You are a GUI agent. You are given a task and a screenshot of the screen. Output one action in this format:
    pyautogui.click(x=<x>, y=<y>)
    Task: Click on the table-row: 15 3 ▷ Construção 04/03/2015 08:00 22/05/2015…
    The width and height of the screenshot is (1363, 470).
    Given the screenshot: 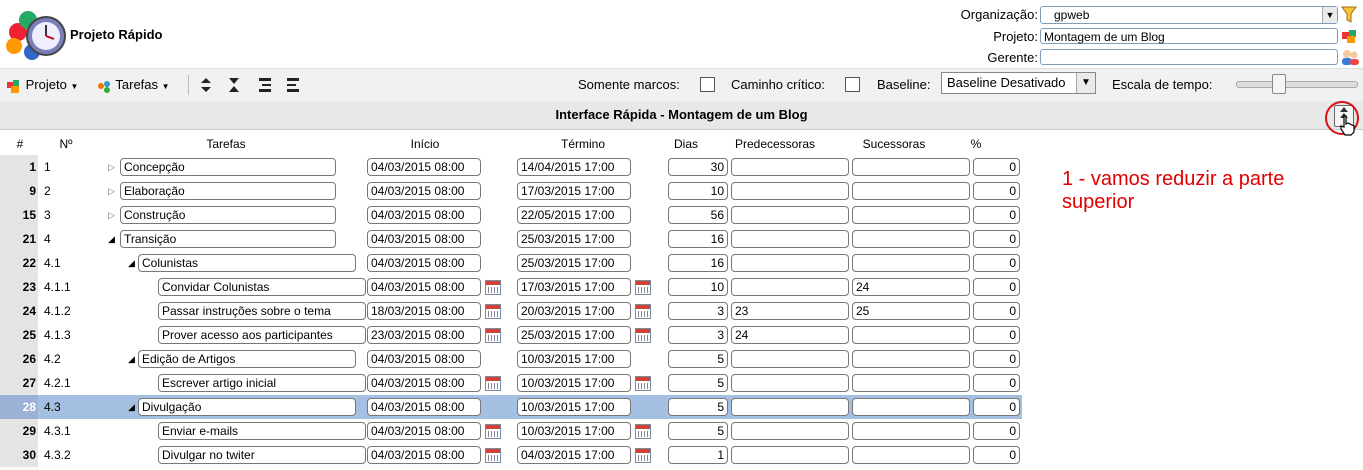 What is the action you would take?
    pyautogui.click(x=511, y=215)
    